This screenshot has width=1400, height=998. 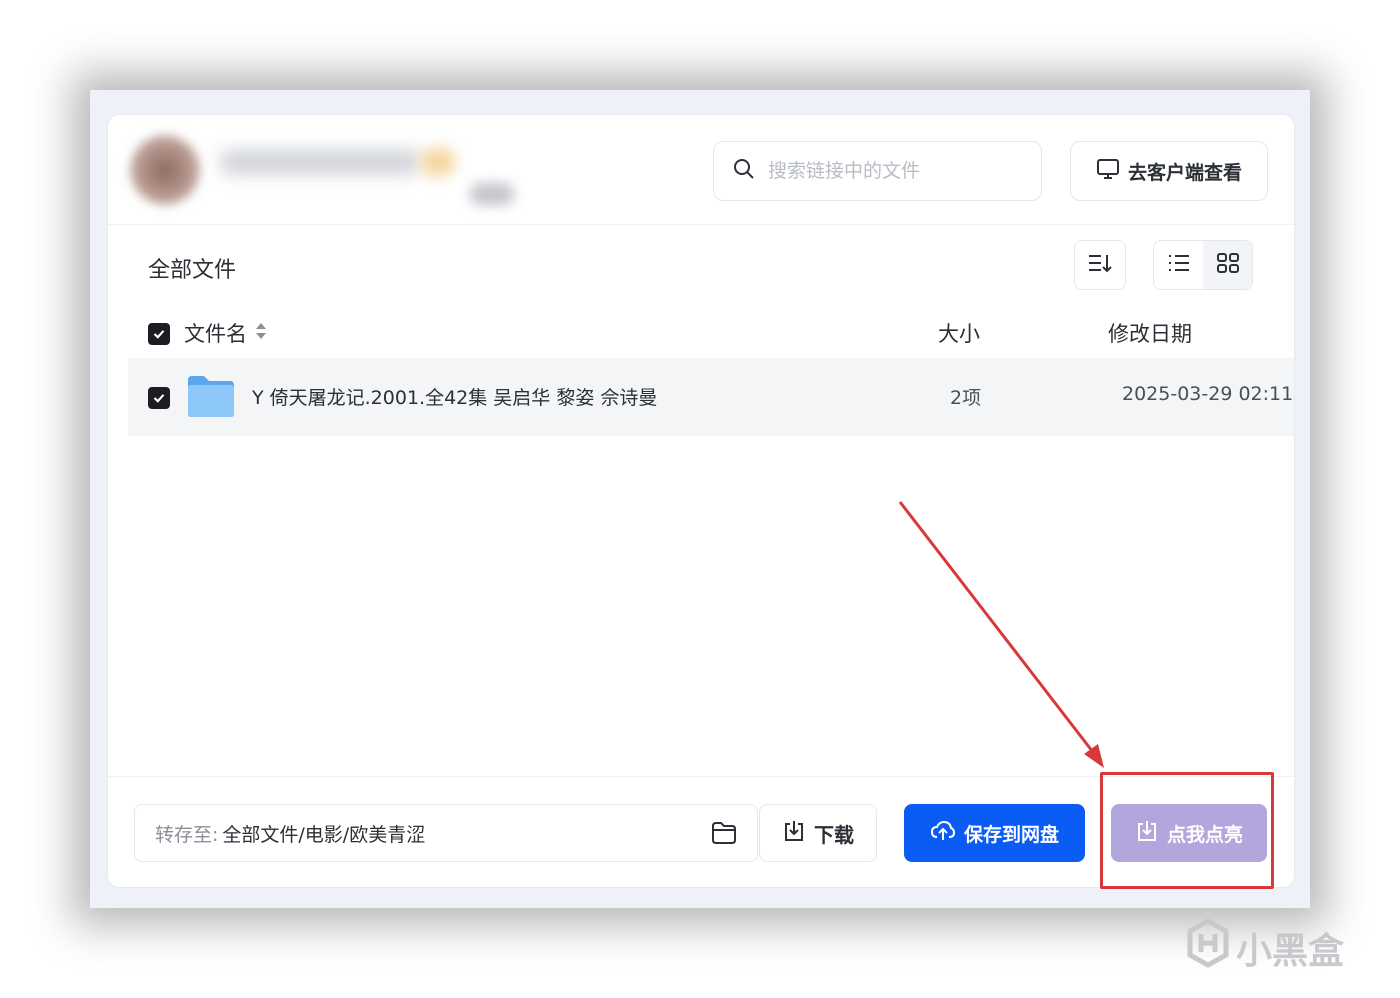 I want to click on save-to-cloud-label: 保存到网盘, so click(x=1011, y=834).